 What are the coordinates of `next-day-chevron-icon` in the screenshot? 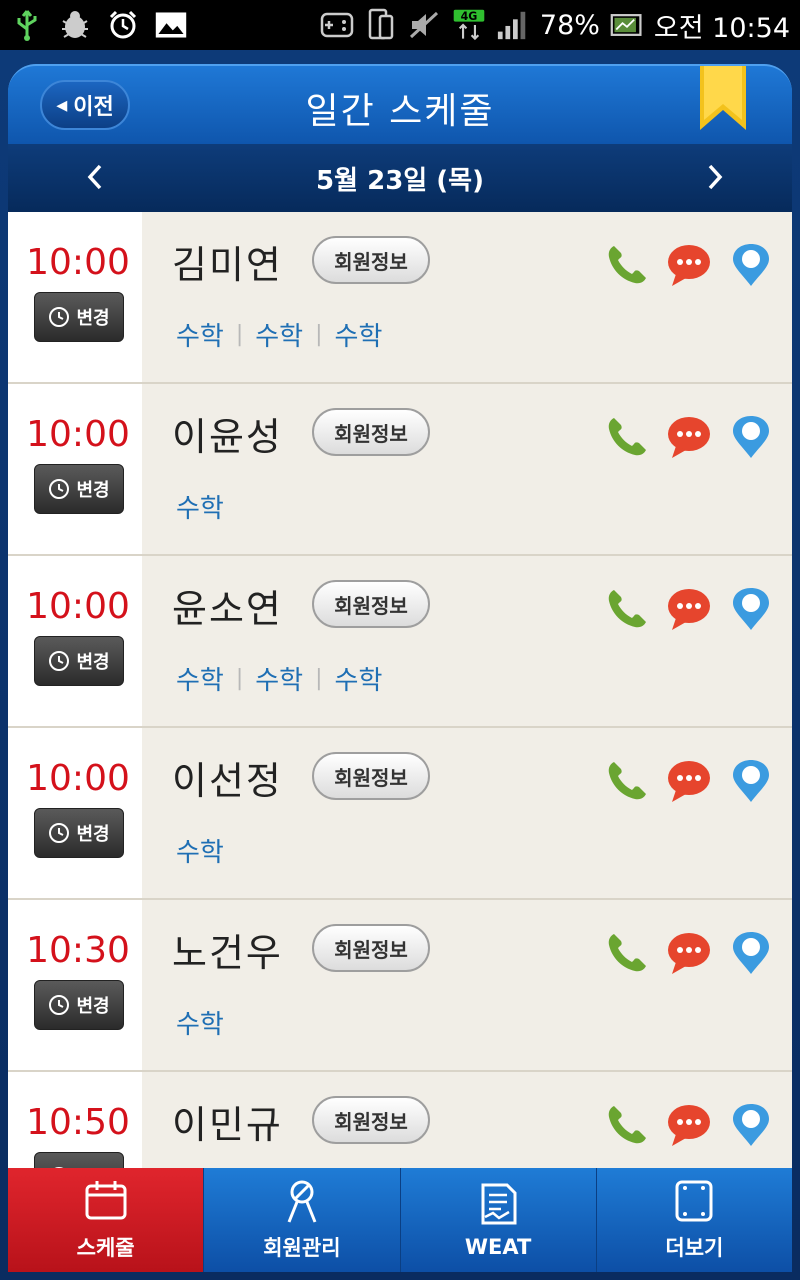 It's located at (715, 177).